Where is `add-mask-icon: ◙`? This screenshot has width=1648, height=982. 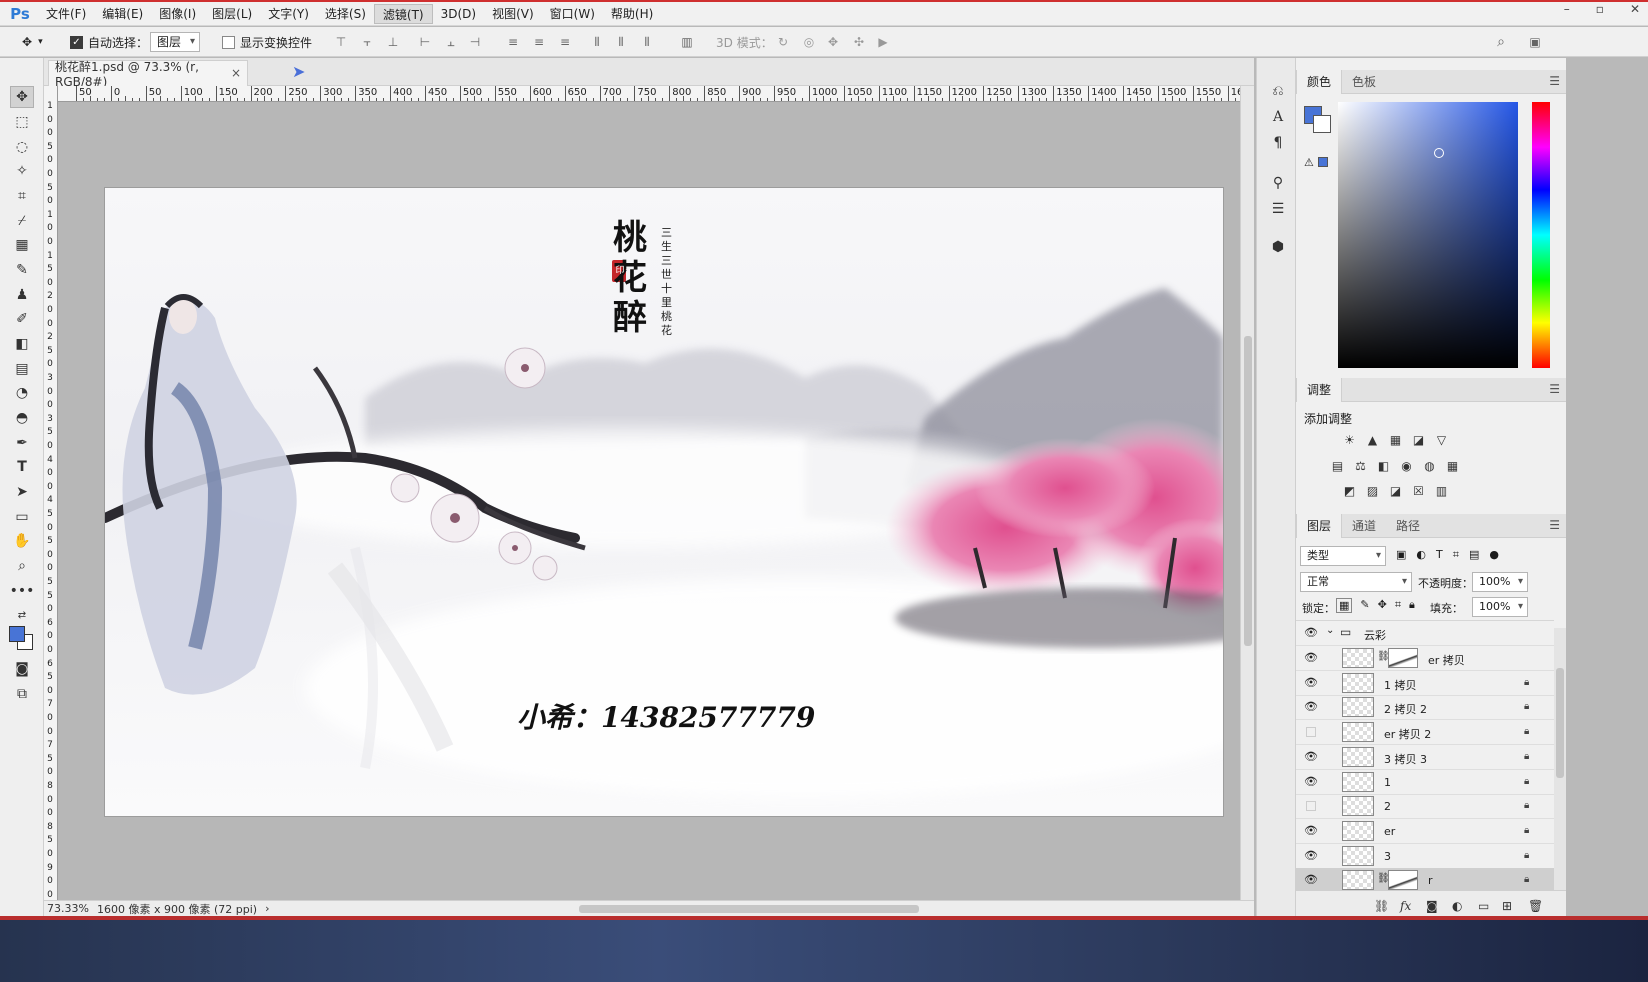
add-mask-icon: ◙ is located at coordinates (1432, 906).